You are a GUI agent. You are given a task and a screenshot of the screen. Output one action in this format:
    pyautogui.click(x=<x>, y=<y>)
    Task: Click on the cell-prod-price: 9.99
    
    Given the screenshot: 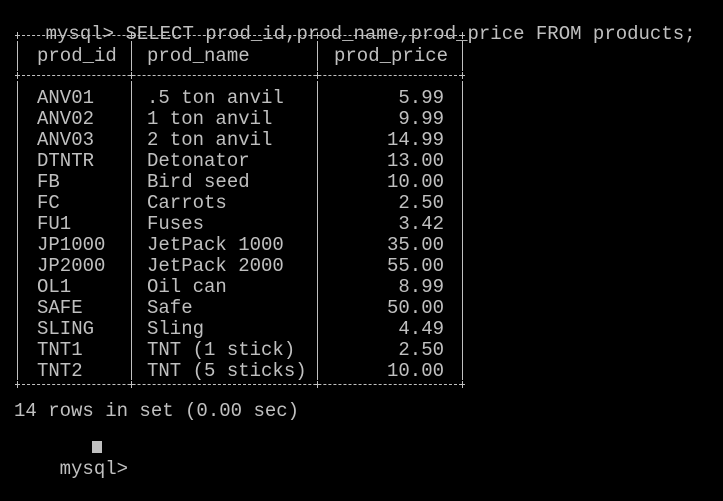 What is the action you would take?
    pyautogui.click(x=421, y=119)
    